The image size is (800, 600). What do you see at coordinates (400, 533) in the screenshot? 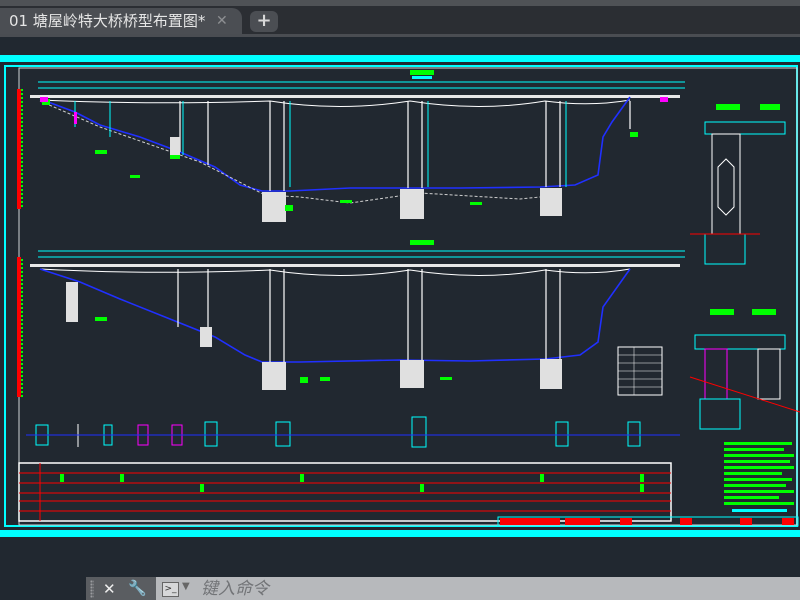
I see `frame-bottom-band` at bounding box center [400, 533].